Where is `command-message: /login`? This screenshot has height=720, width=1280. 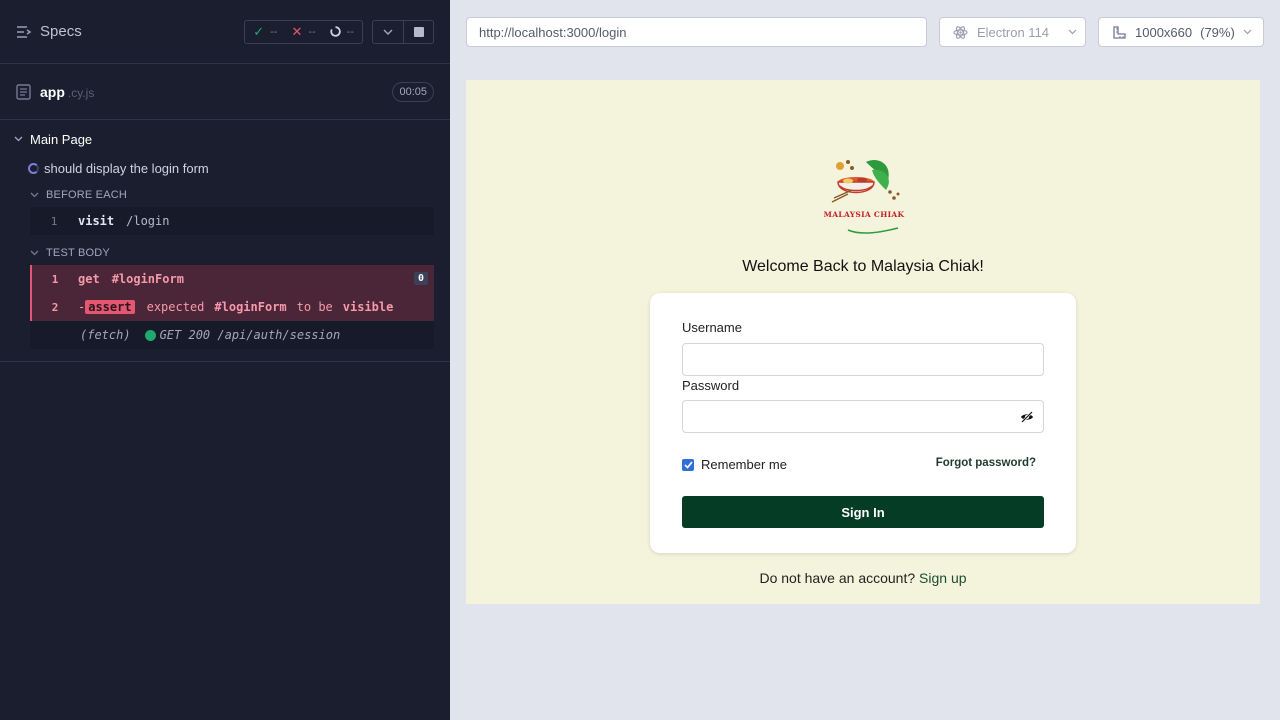 command-message: /login is located at coordinates (148, 221).